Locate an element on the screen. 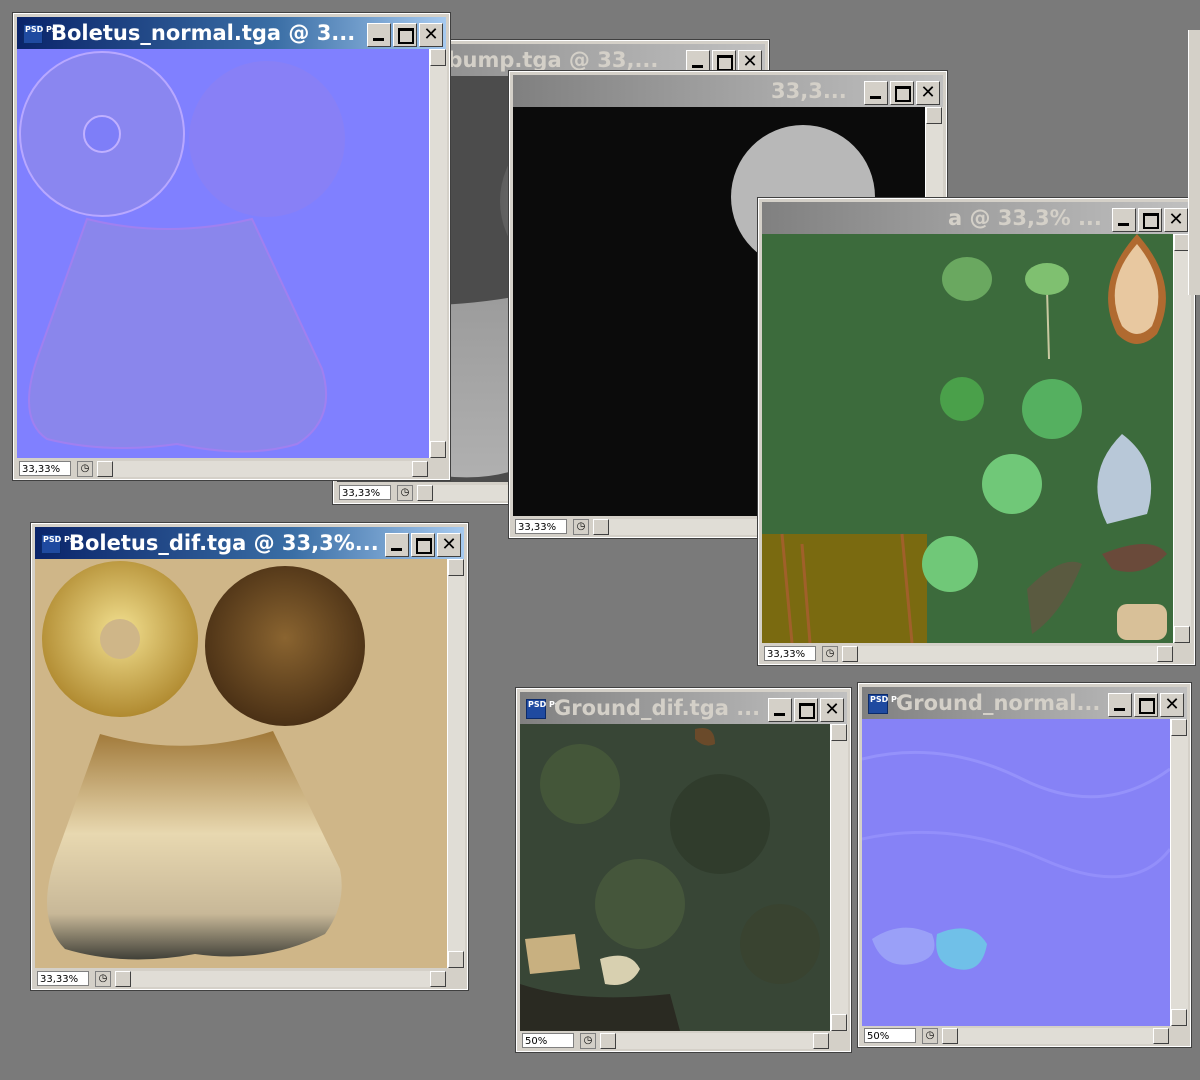 Image resolution: width=1200 pixels, height=1080 pixels. window-ground-dif: PSD Ps Ground_dif.tga ... ✕ 50% ◷ is located at coordinates (683, 870).